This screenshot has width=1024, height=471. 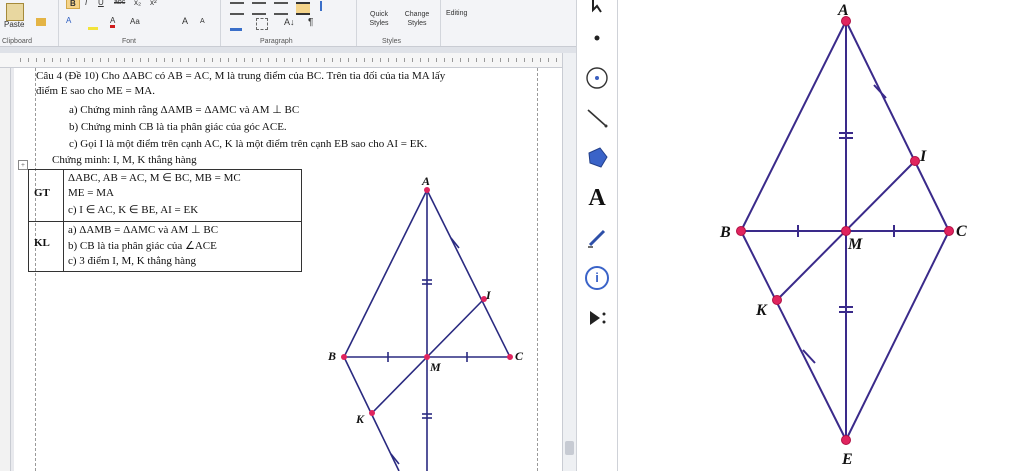 I want to click on line-spacing-icon, so click(x=326, y=6).